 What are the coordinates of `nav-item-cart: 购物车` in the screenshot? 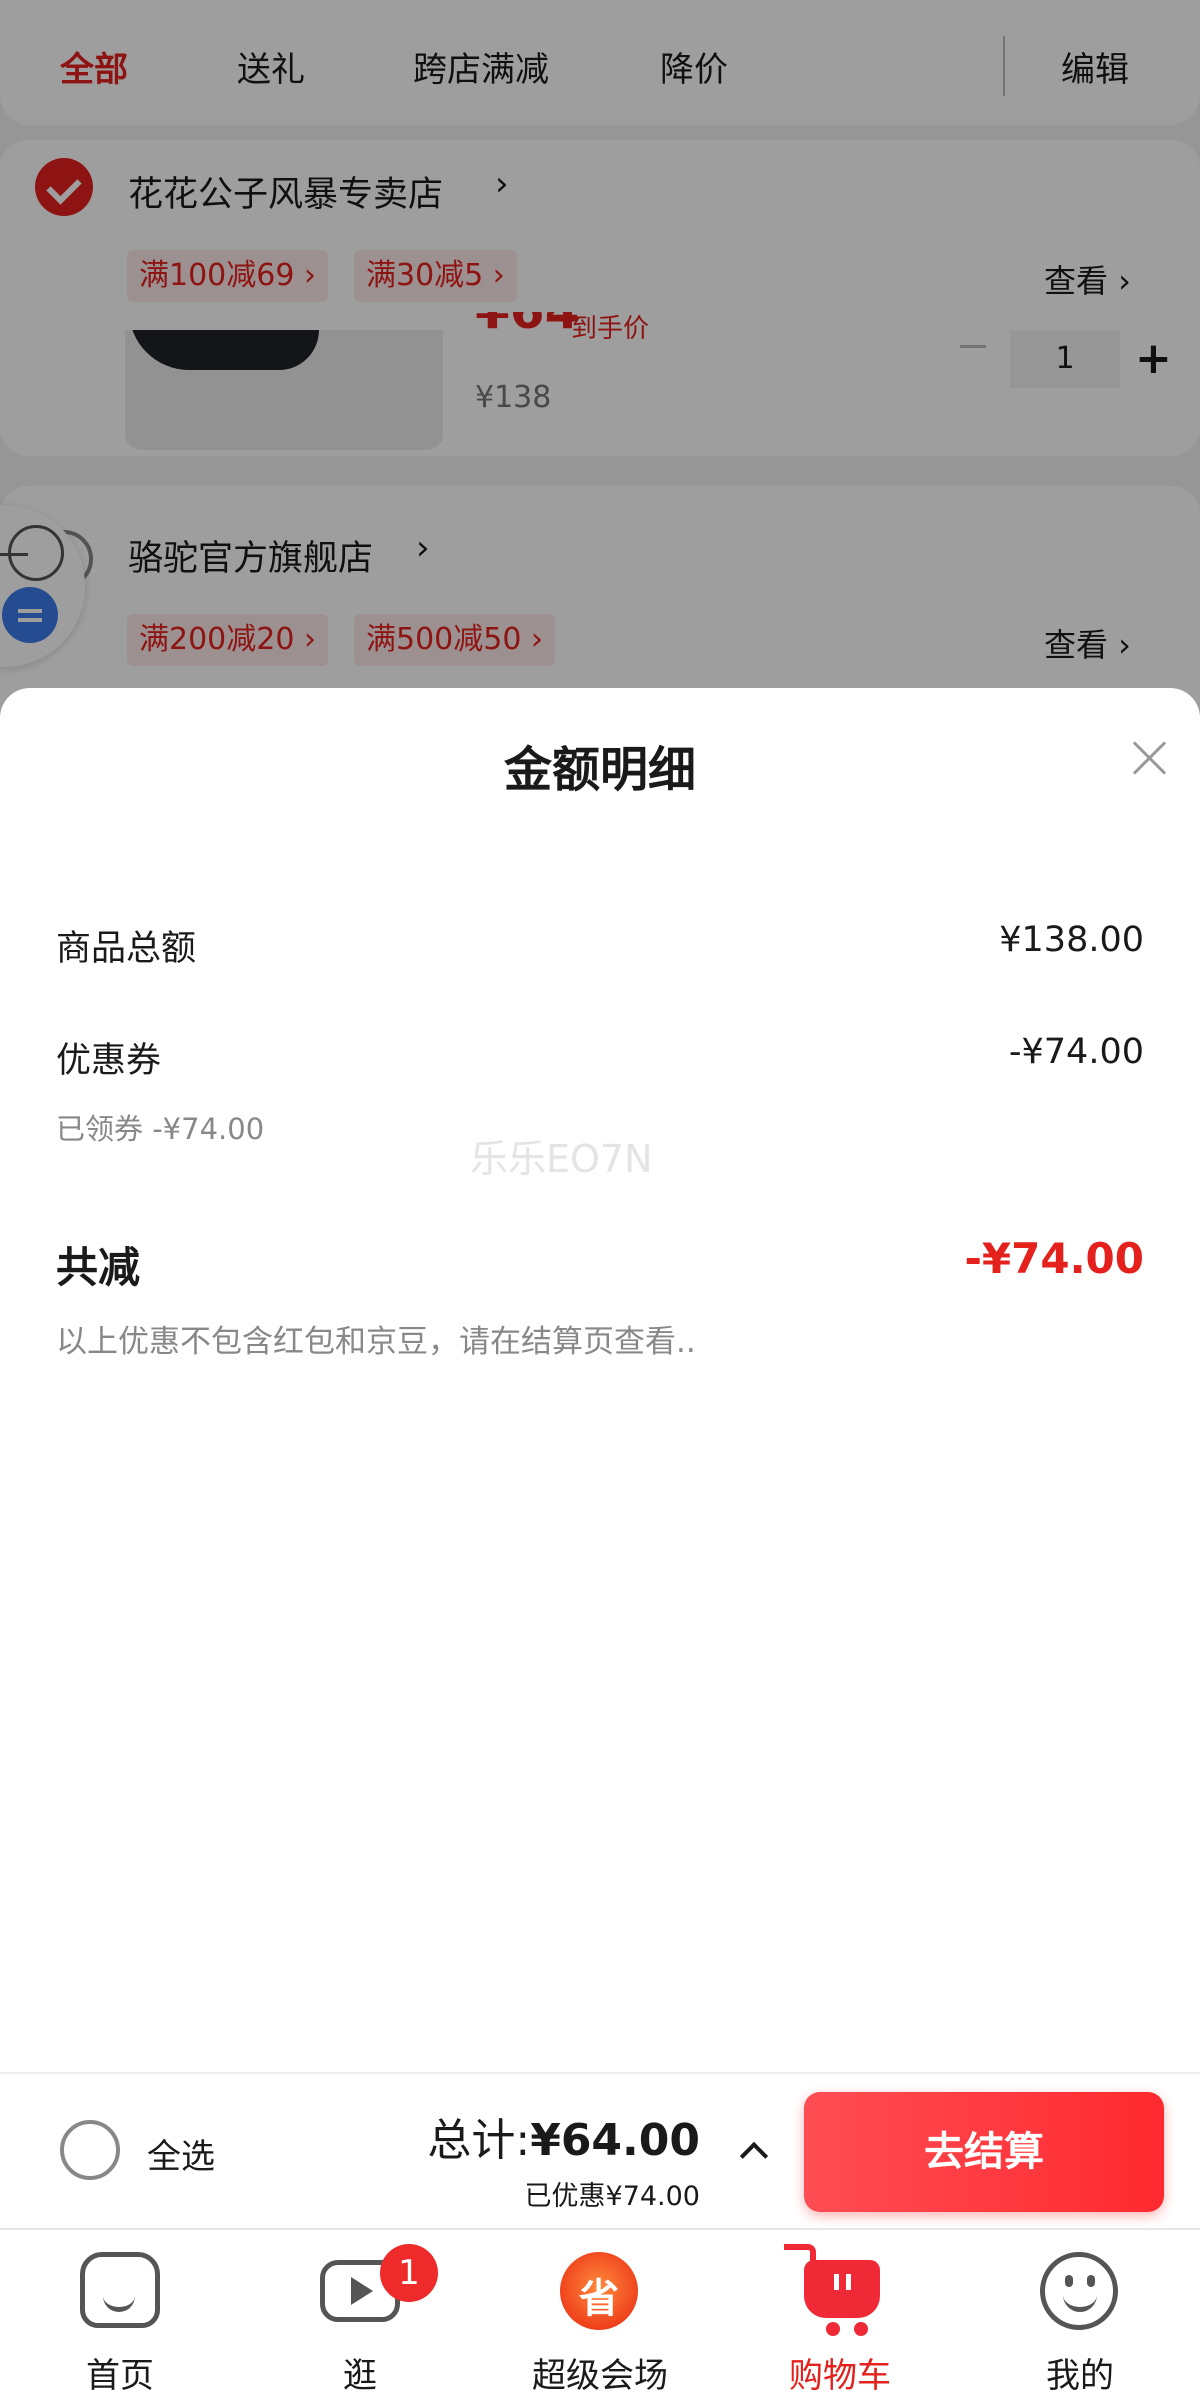 It's located at (840, 2313).